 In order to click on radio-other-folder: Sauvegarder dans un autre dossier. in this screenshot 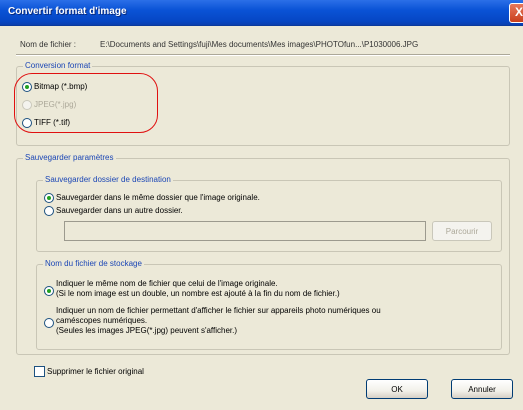, I will do `click(113, 211)`.